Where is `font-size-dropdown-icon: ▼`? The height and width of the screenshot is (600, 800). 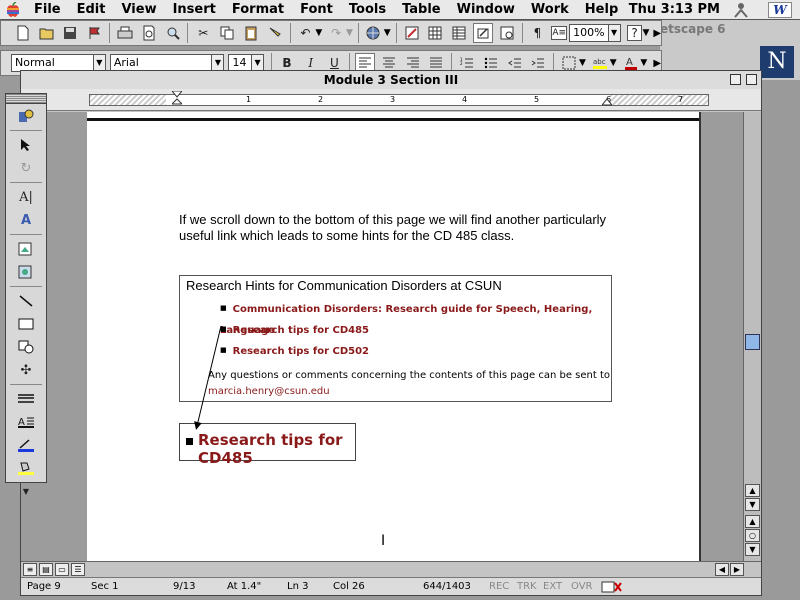 font-size-dropdown-icon: ▼ is located at coordinates (257, 63).